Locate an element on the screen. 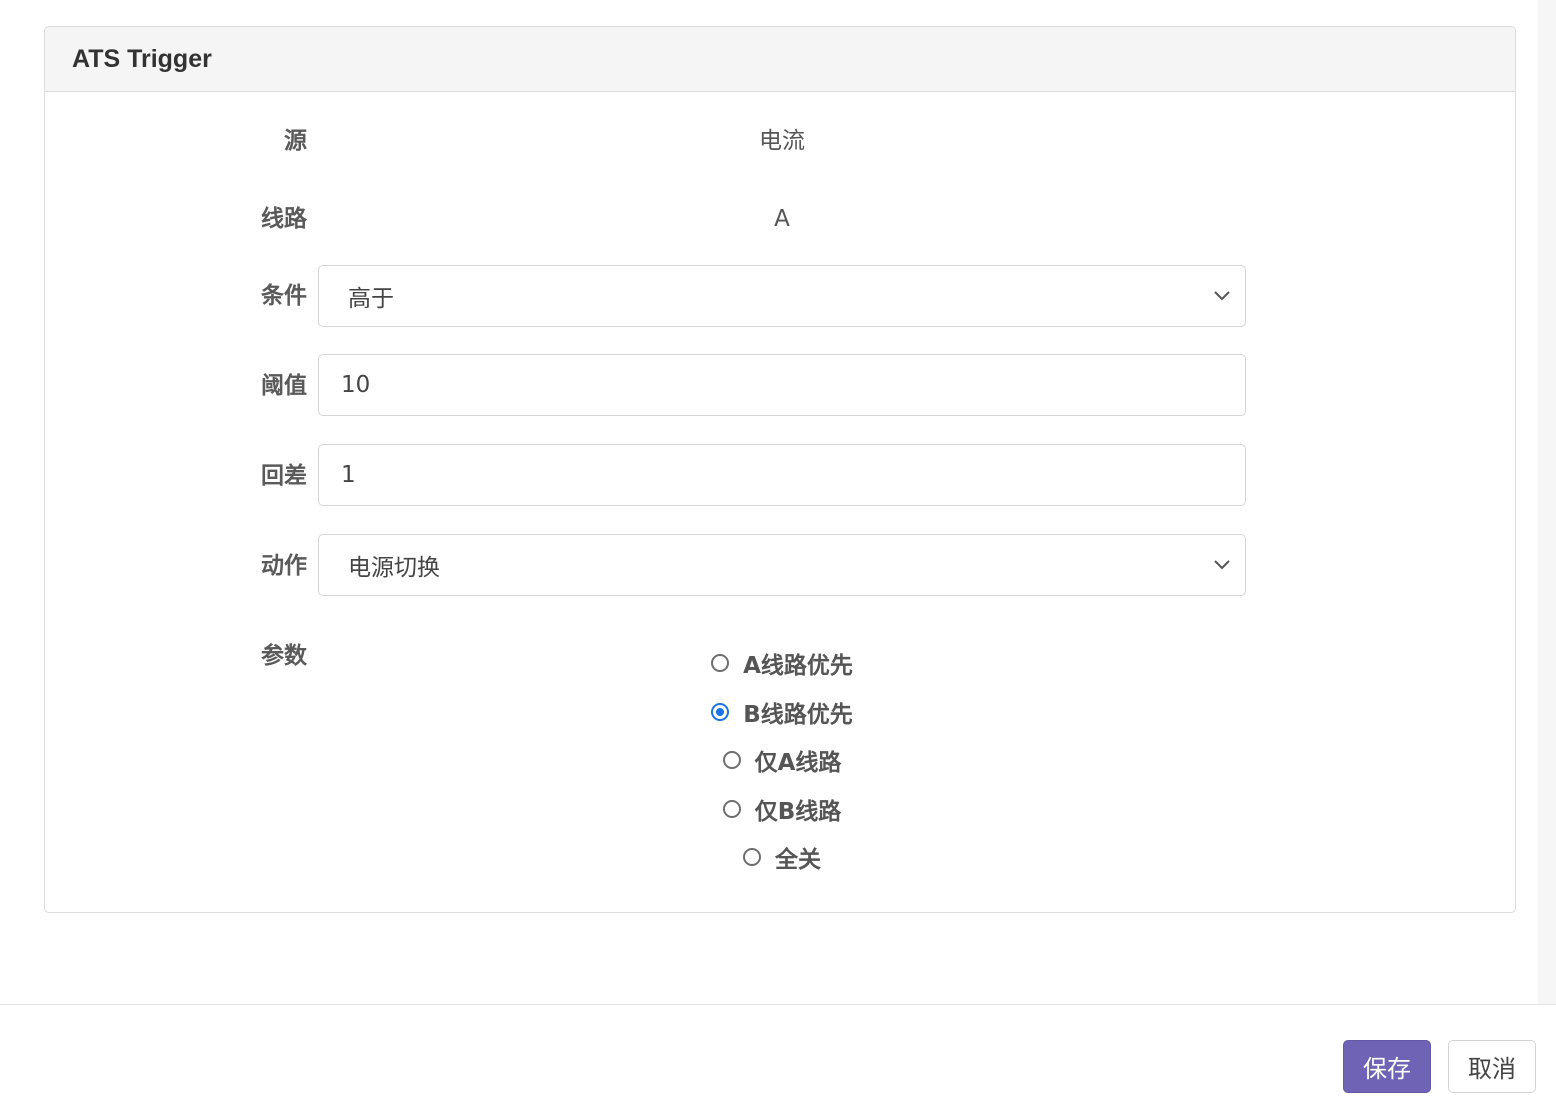  condition-selected-value: 高于 is located at coordinates (371, 299).